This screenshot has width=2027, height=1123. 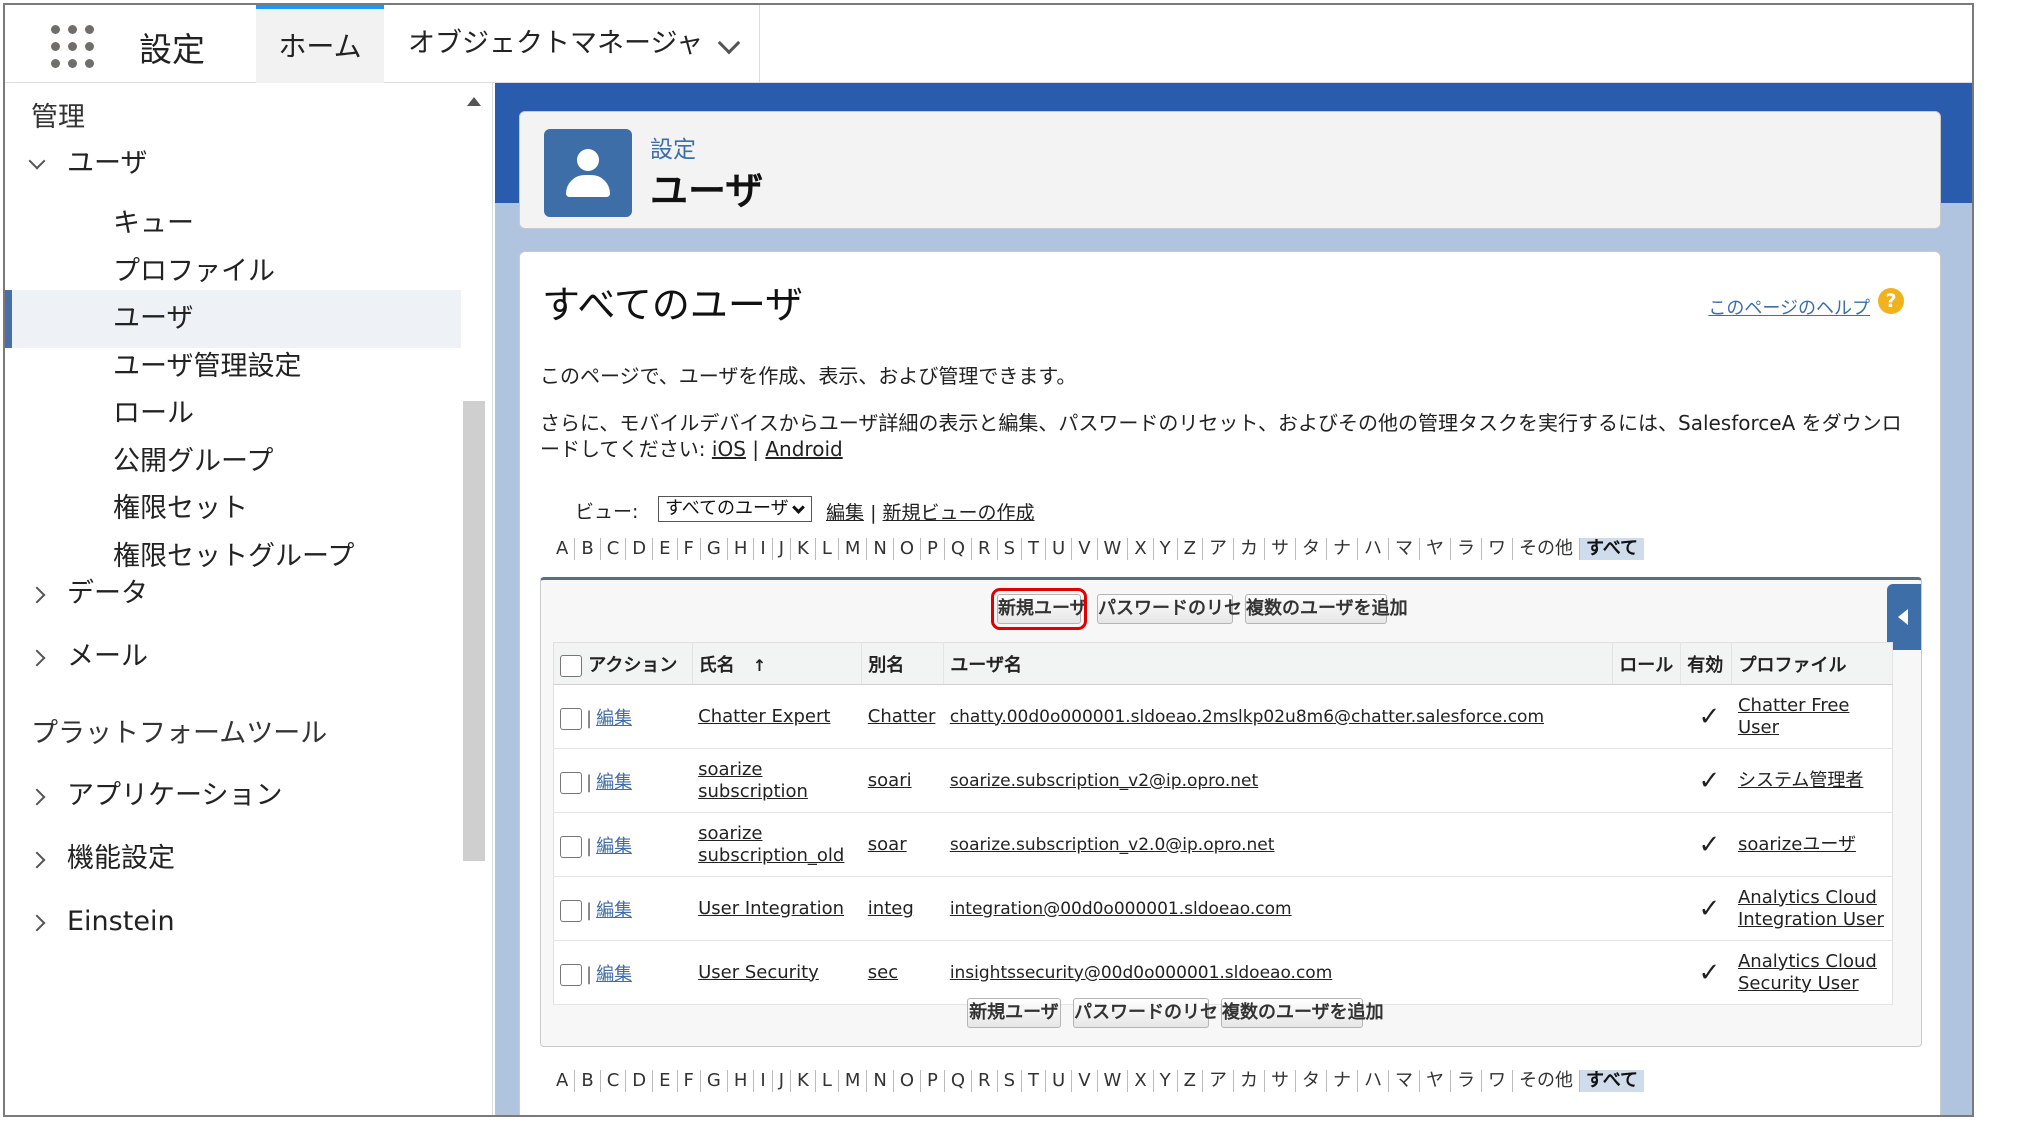 What do you see at coordinates (233, 164) in the screenshot?
I see `sidebar-item-users-group: ユーザ` at bounding box center [233, 164].